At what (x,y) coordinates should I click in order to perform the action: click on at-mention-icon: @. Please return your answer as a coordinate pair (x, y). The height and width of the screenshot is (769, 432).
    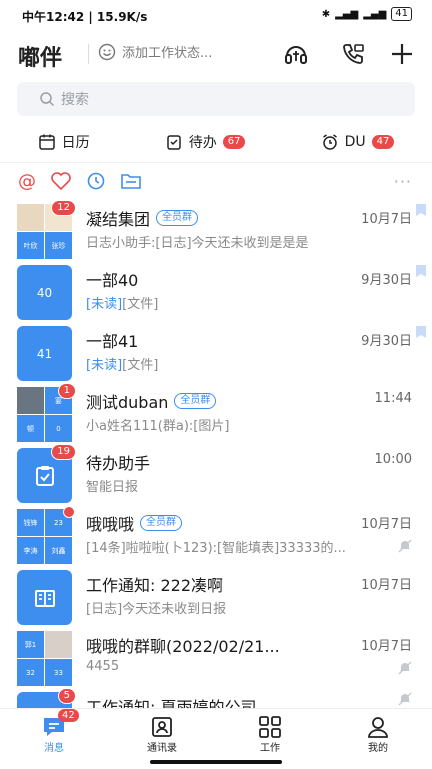
    Looking at the image, I should click on (27, 181).